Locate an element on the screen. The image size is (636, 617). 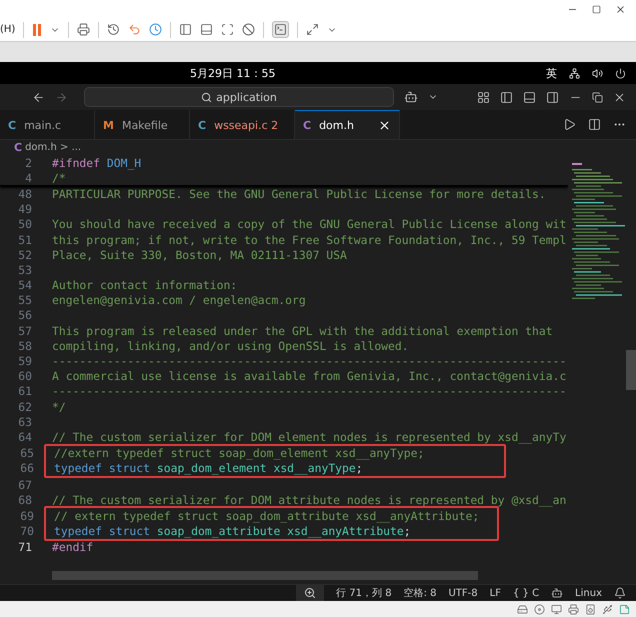
restore-icon is located at coordinates (597, 97).